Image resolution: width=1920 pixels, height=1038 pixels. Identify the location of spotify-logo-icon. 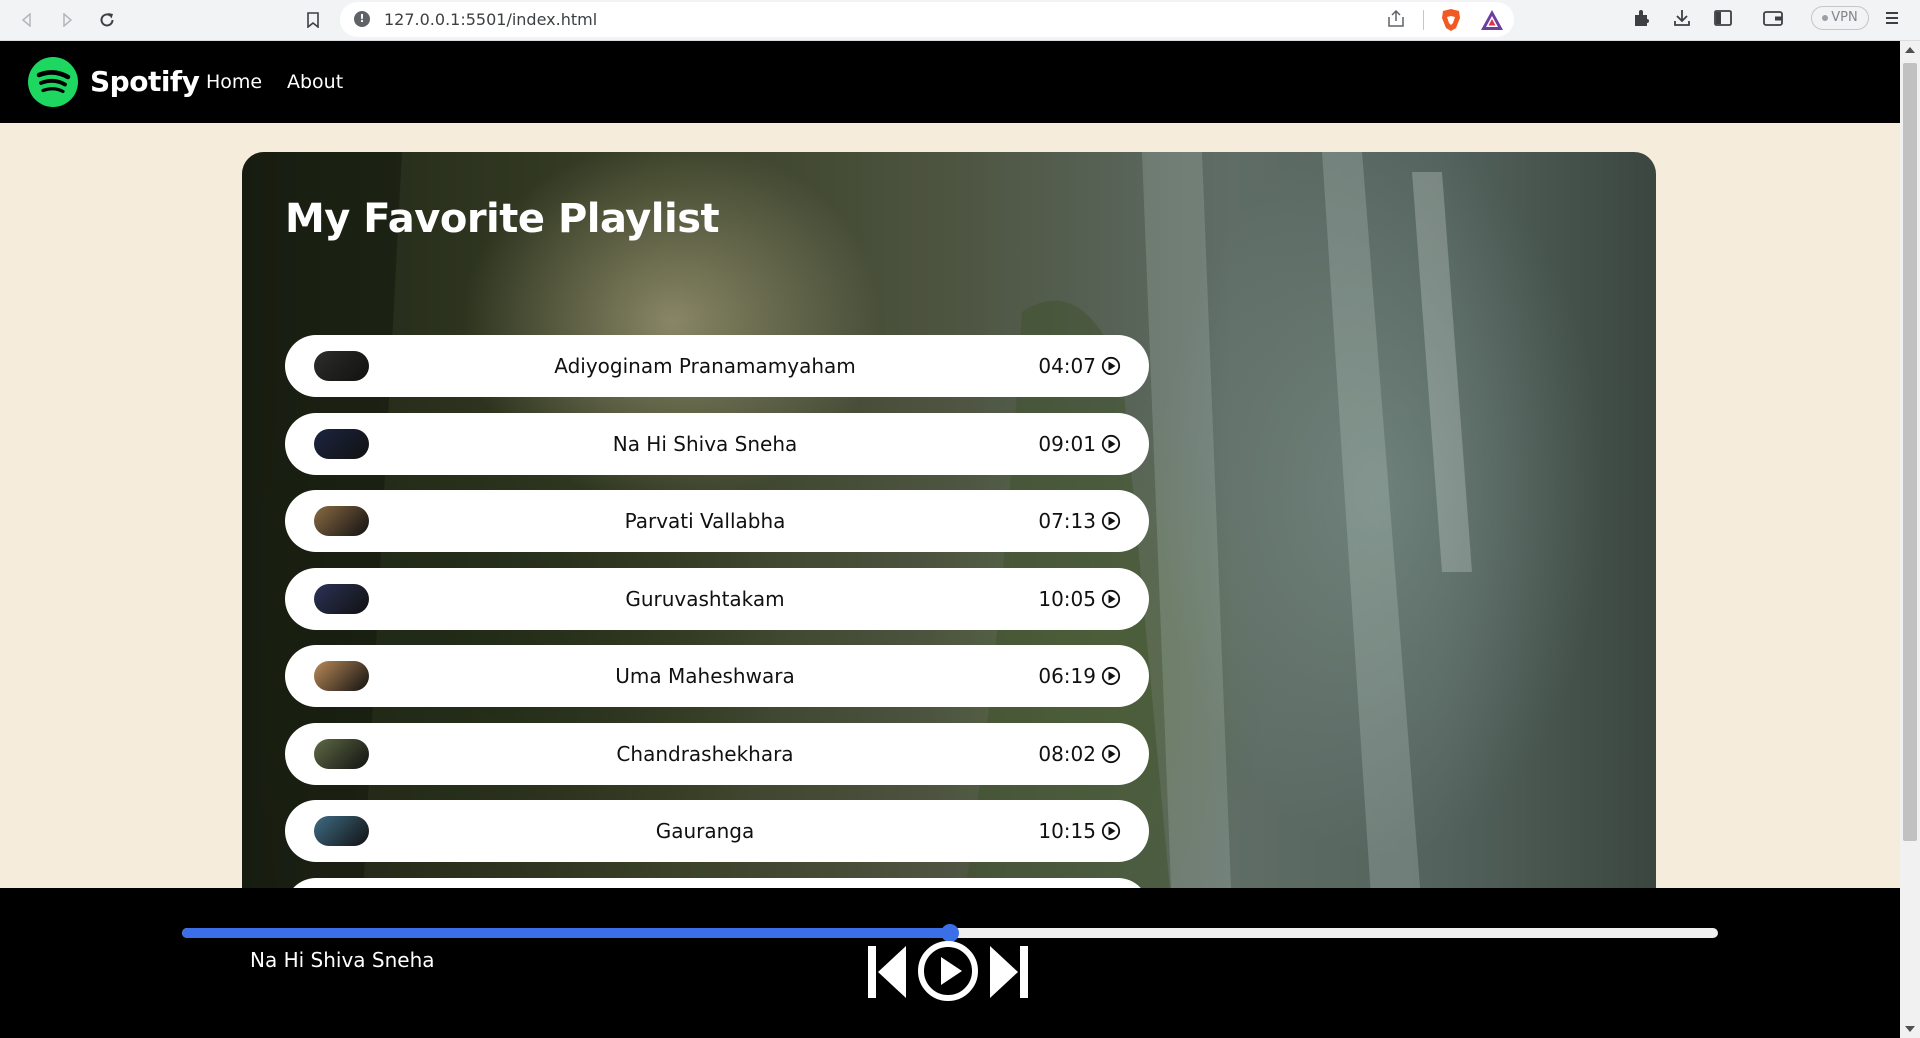
(53, 84).